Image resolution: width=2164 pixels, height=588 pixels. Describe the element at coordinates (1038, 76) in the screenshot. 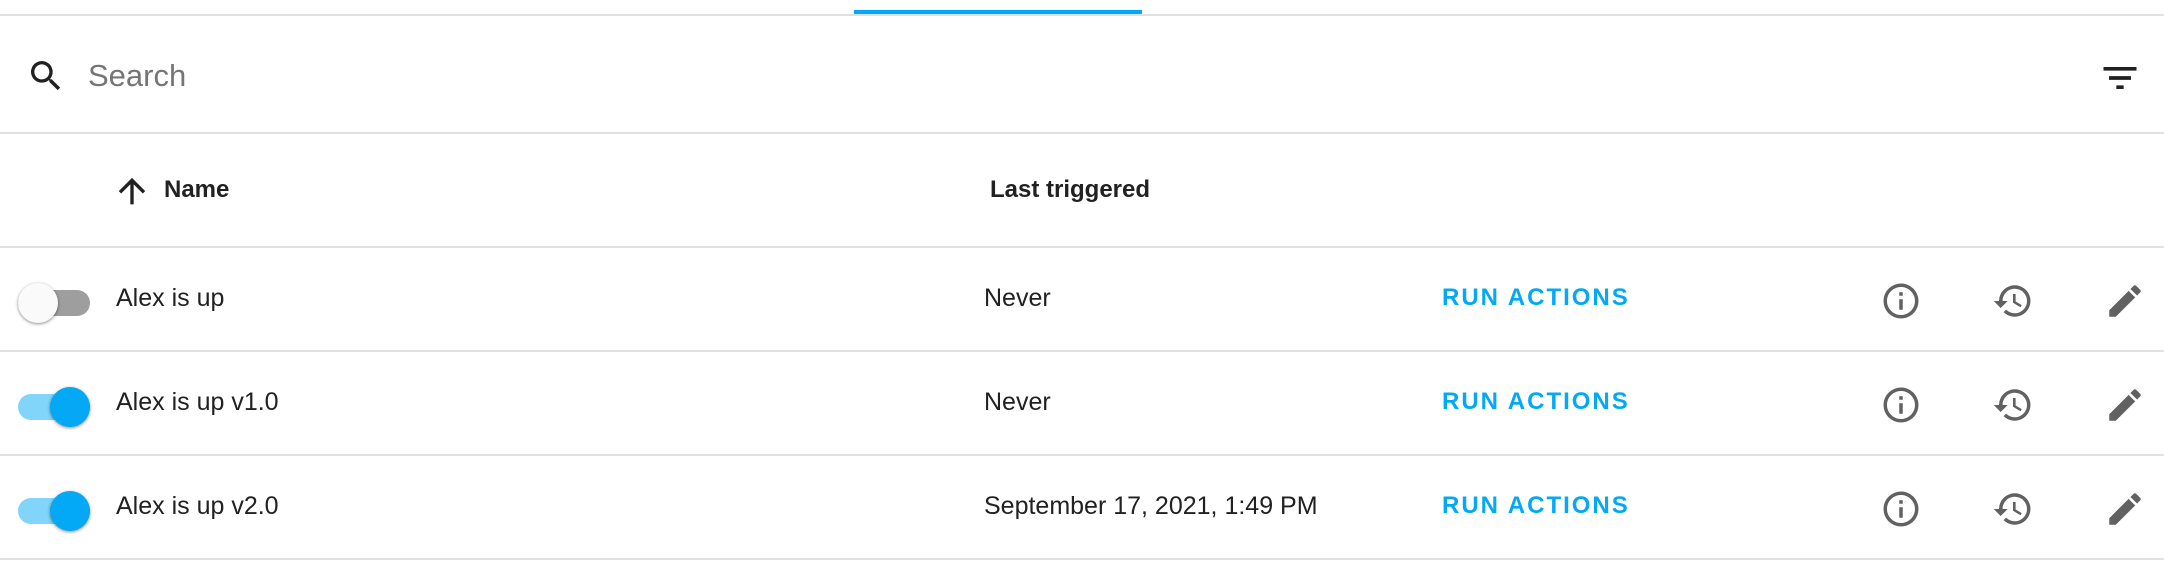

I see `search-input` at that location.